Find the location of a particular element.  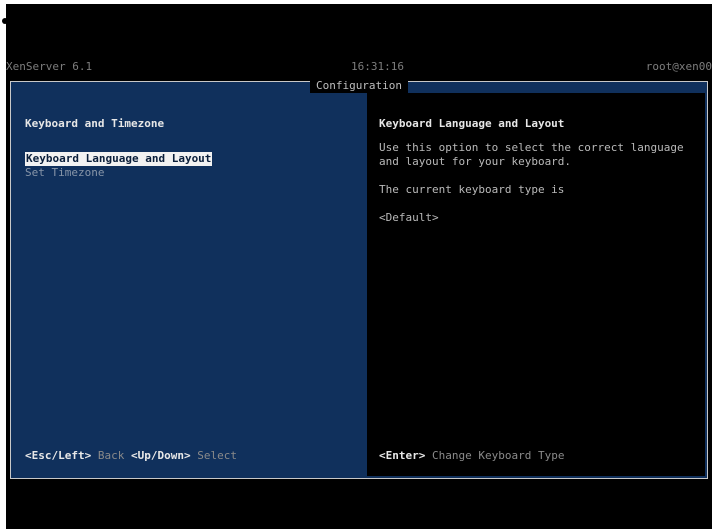

frame-title: Configuration is located at coordinates (359, 86).